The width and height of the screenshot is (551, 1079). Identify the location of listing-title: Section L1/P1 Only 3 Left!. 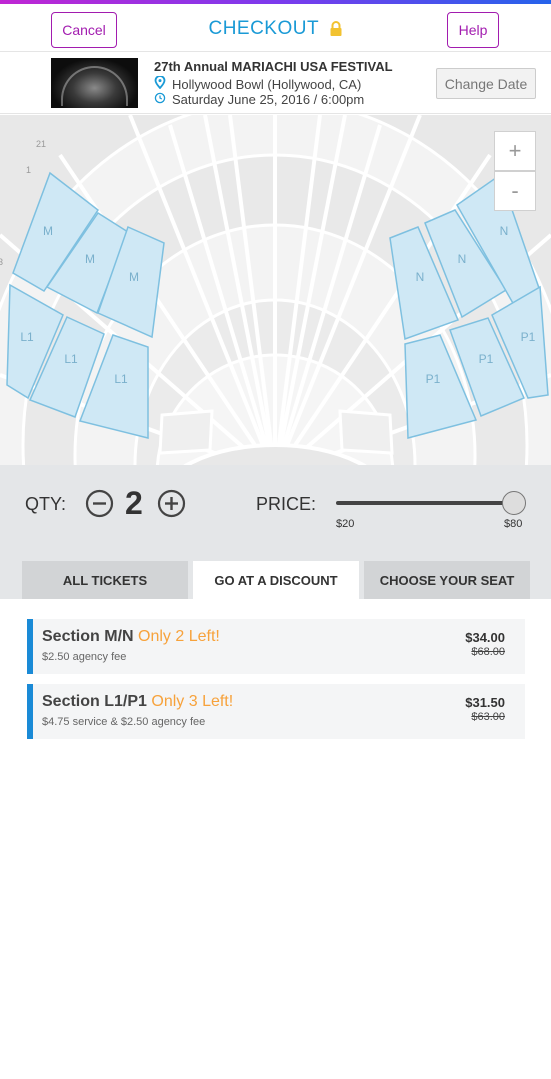
(137, 702).